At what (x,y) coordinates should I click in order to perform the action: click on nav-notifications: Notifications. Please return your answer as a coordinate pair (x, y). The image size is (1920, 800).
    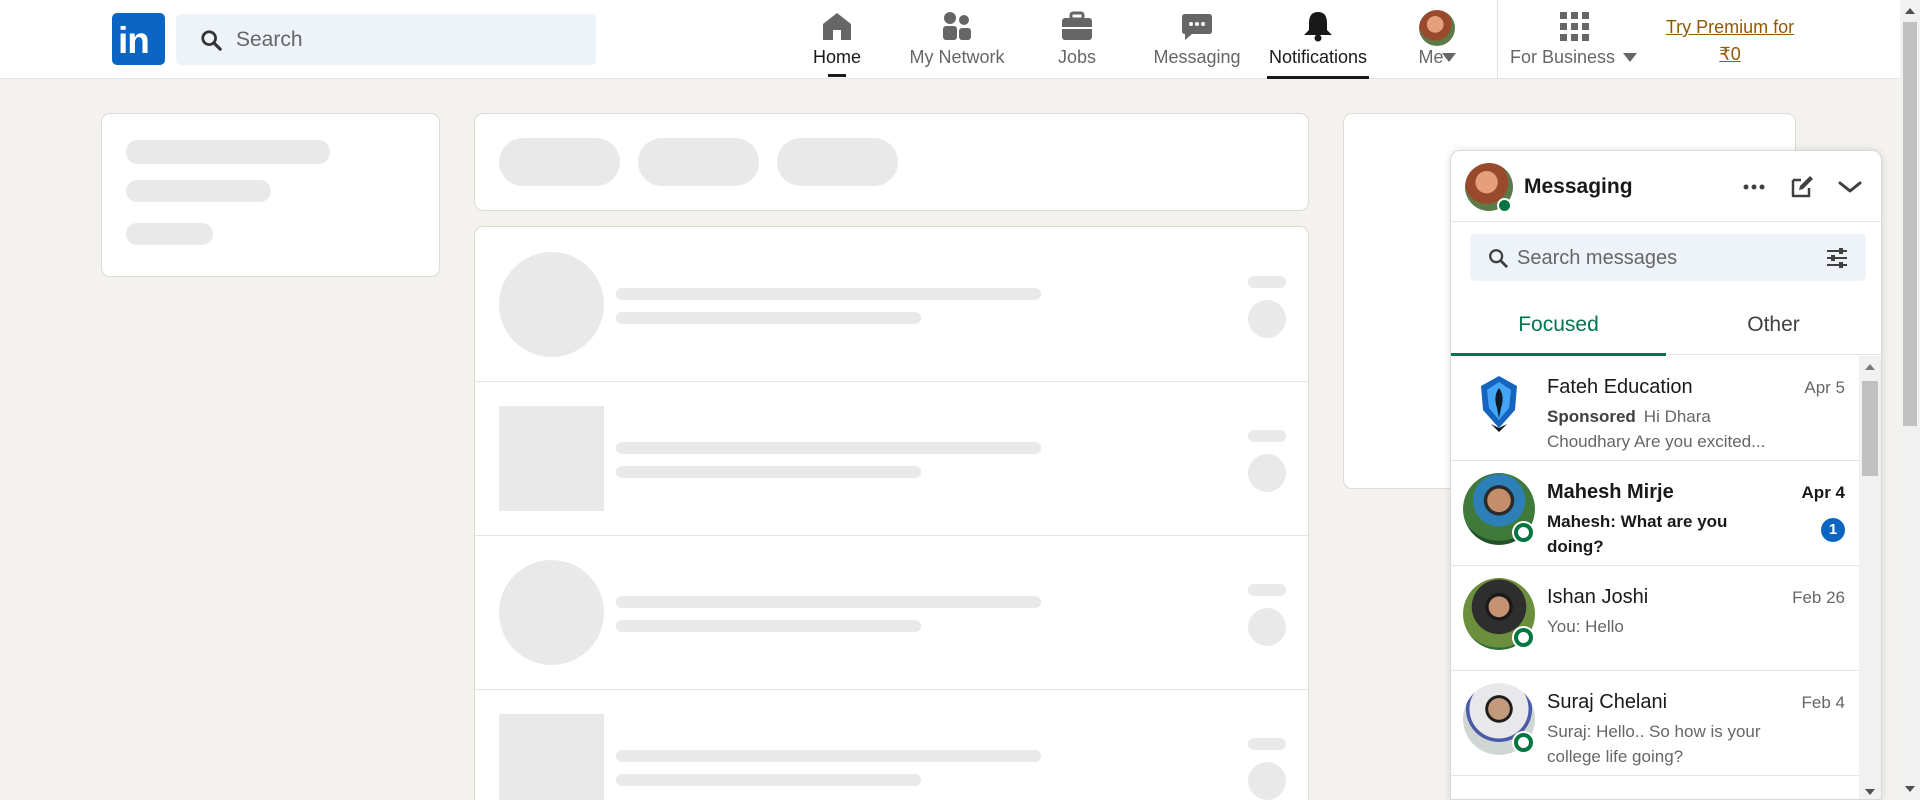
    Looking at the image, I should click on (1318, 39).